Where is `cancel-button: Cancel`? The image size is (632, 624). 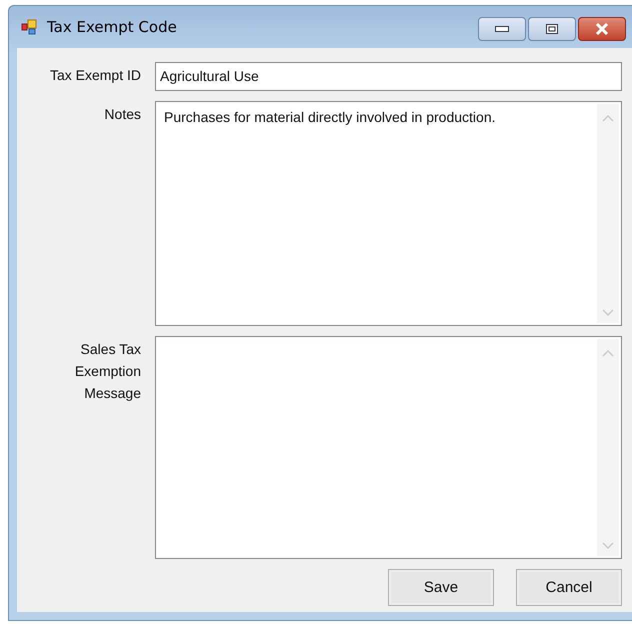
cancel-button: Cancel is located at coordinates (569, 587).